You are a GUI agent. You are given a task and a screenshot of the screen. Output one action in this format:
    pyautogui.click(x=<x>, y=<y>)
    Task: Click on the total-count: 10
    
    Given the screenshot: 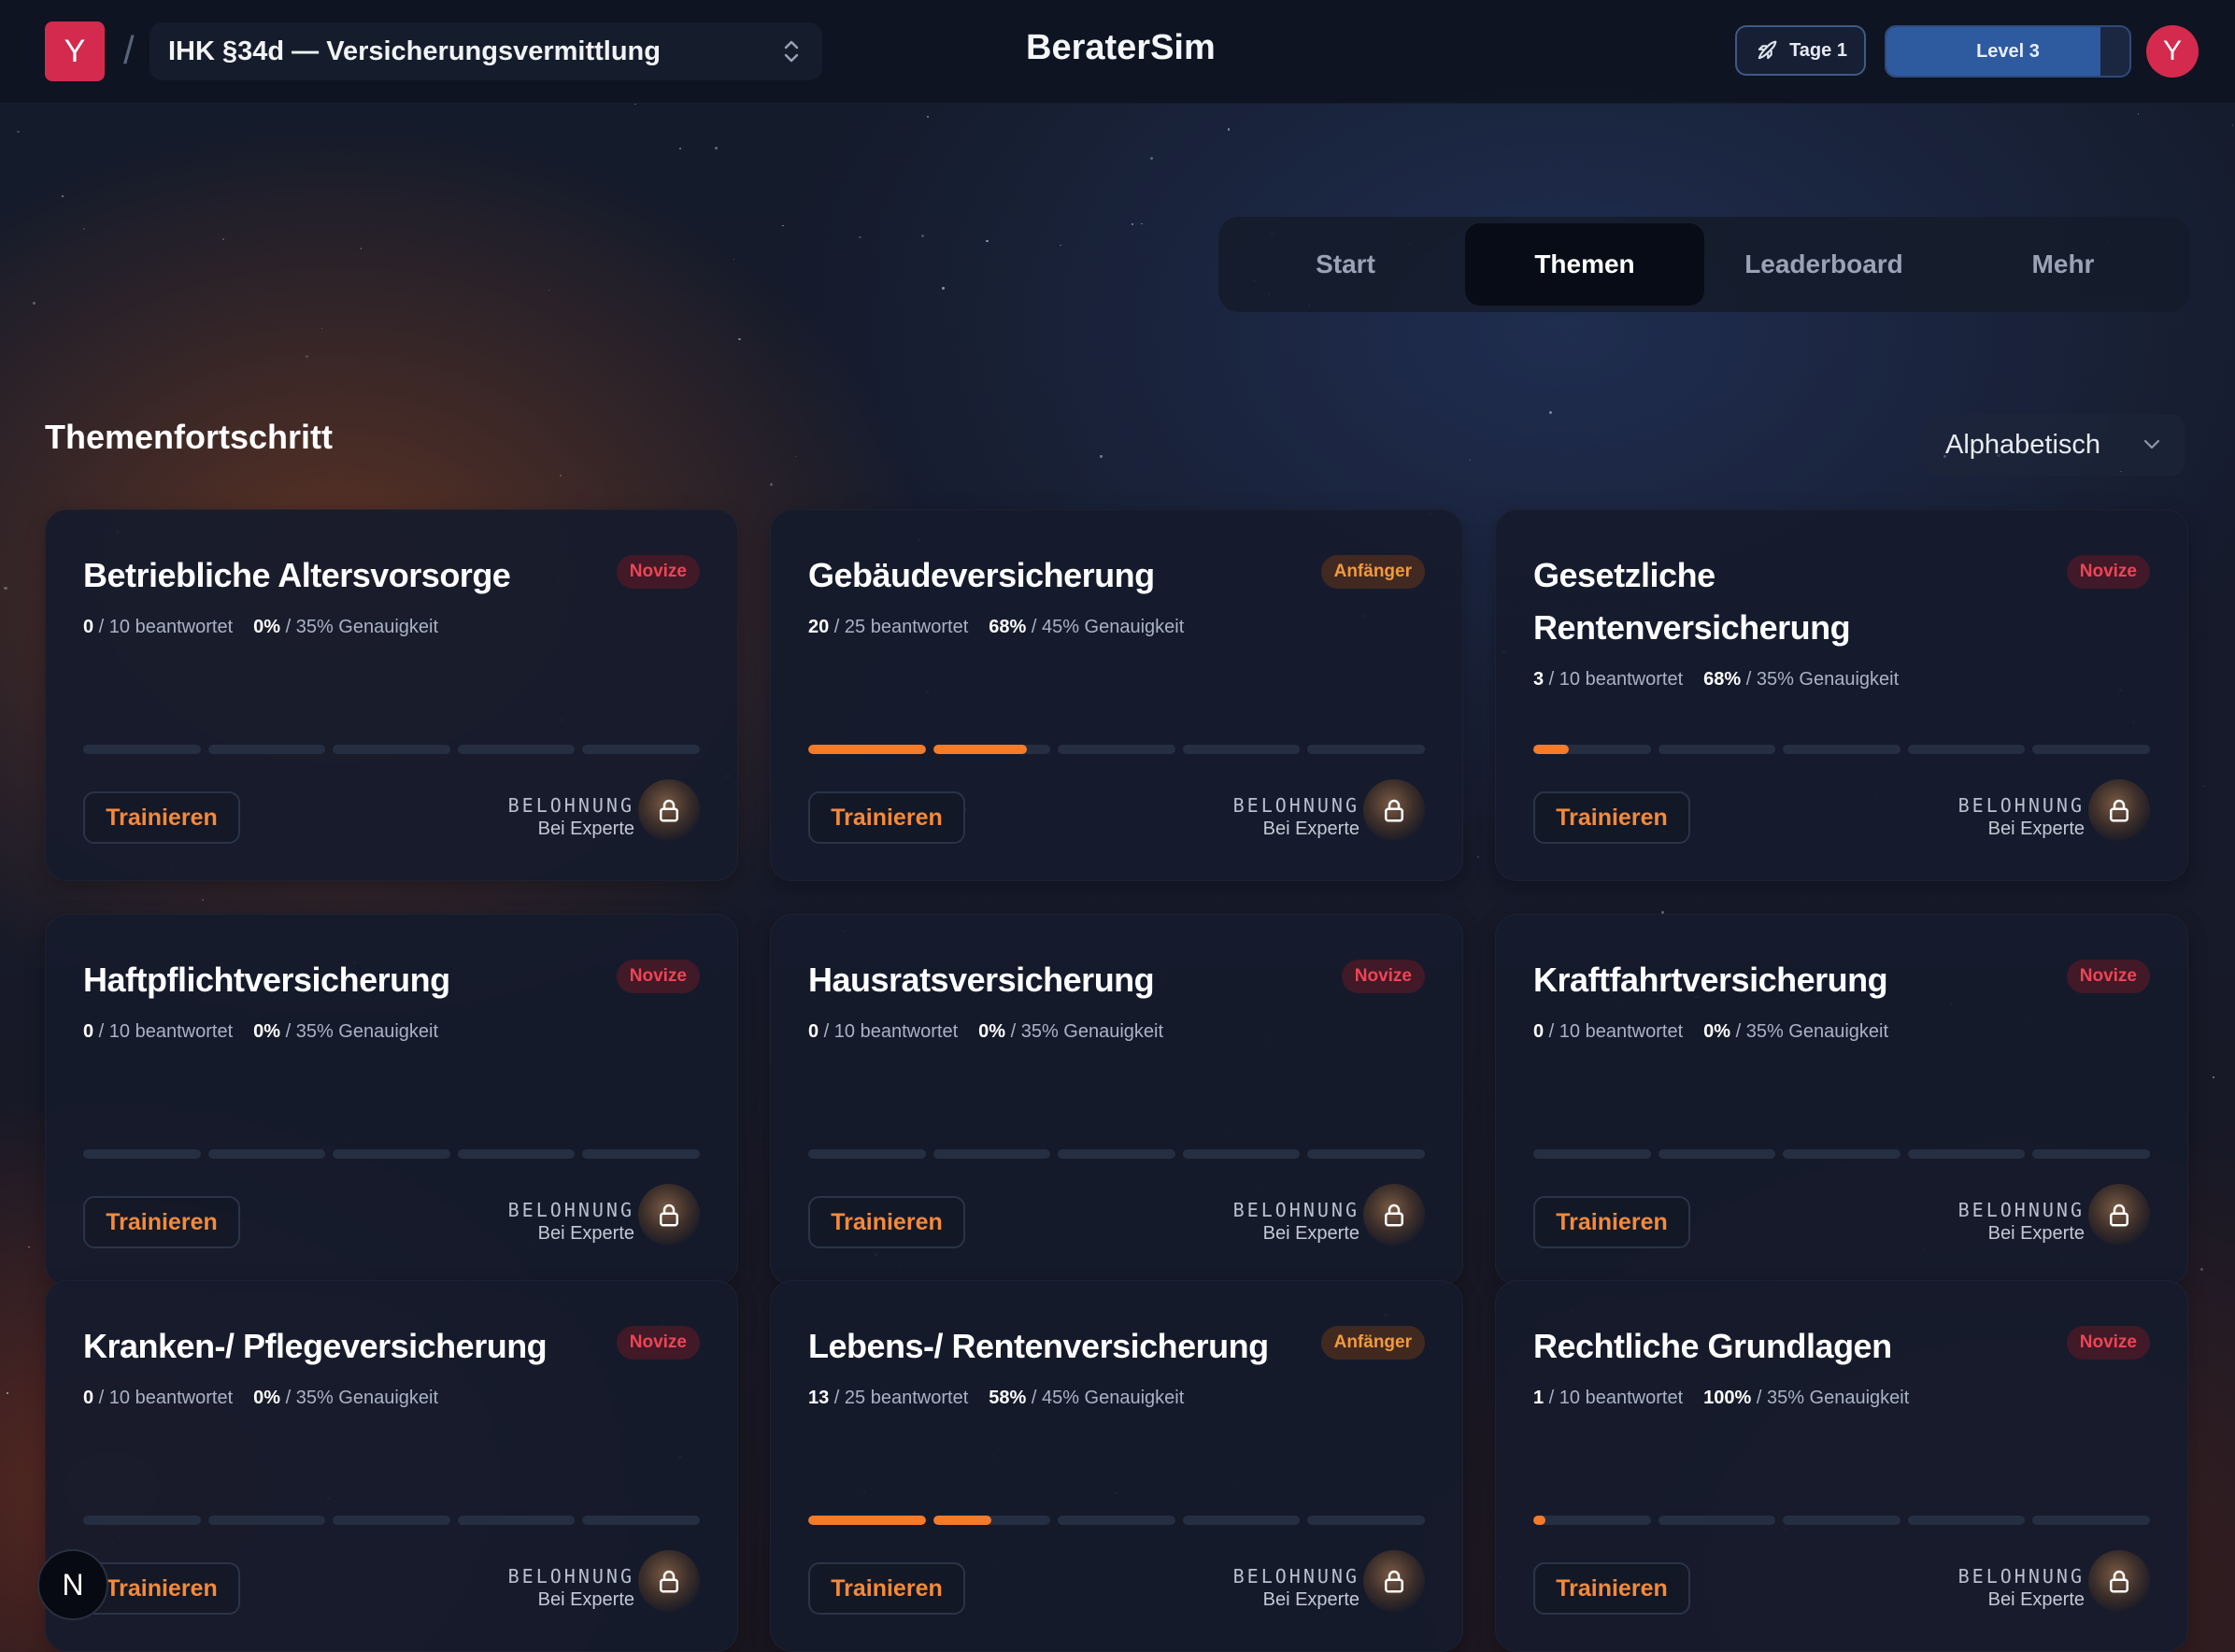 What is the action you would take?
    pyautogui.click(x=119, y=1398)
    